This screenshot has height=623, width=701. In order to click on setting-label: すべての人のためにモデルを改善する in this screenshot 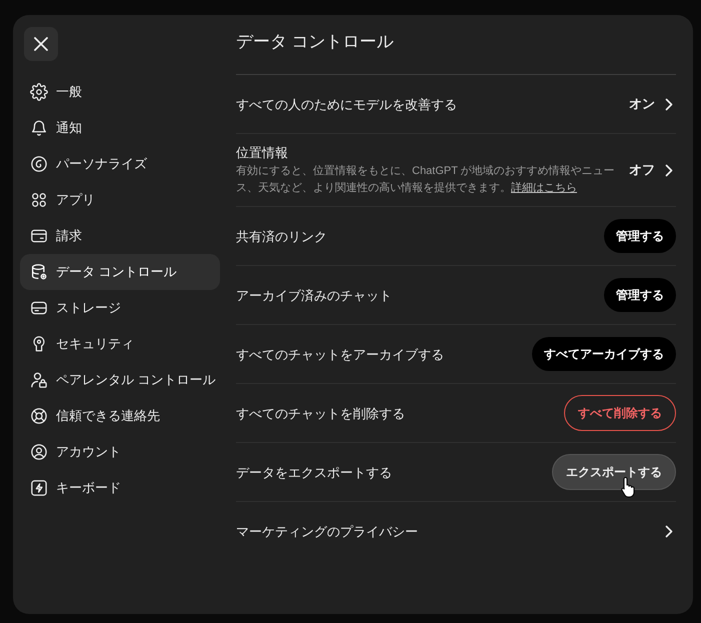, I will do `click(346, 105)`.